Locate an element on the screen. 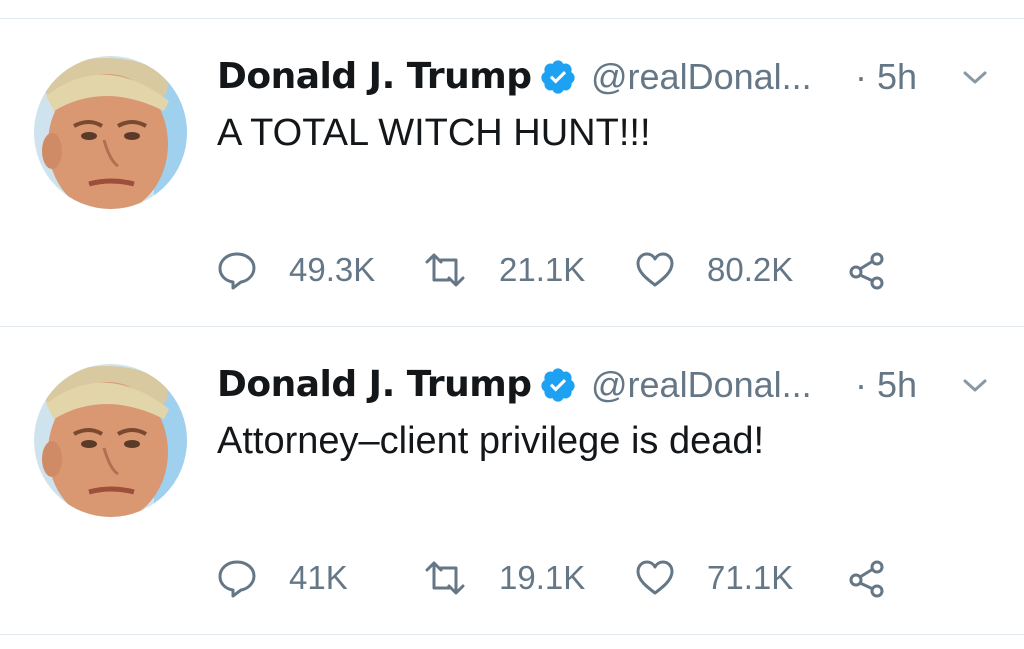 The width and height of the screenshot is (1024, 649). reply-count: 49.3K is located at coordinates (332, 269).